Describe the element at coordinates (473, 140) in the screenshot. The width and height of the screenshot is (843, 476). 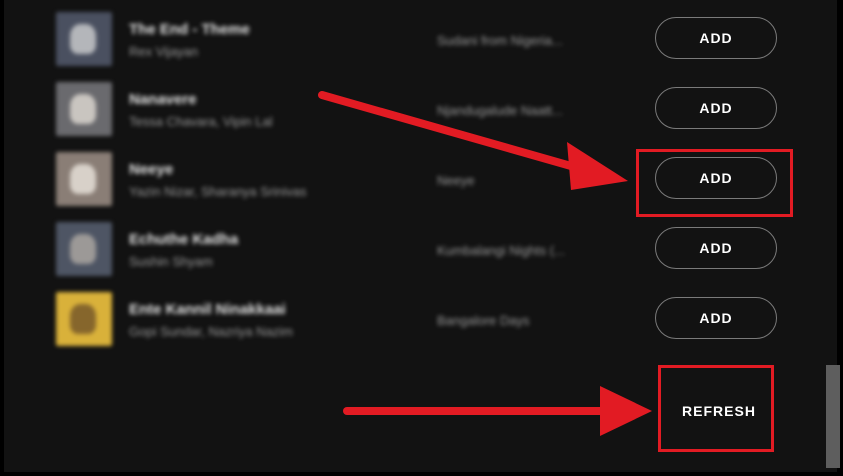
I see `arrow-to-add-button` at that location.